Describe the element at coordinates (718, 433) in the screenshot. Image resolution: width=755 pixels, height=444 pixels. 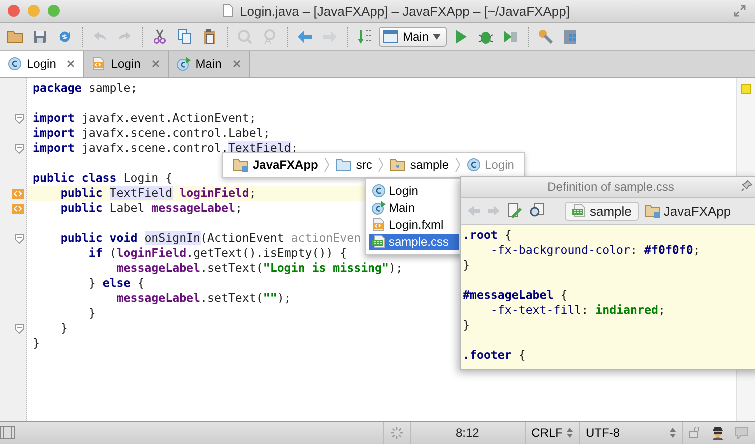
I see `inspector-icon` at that location.